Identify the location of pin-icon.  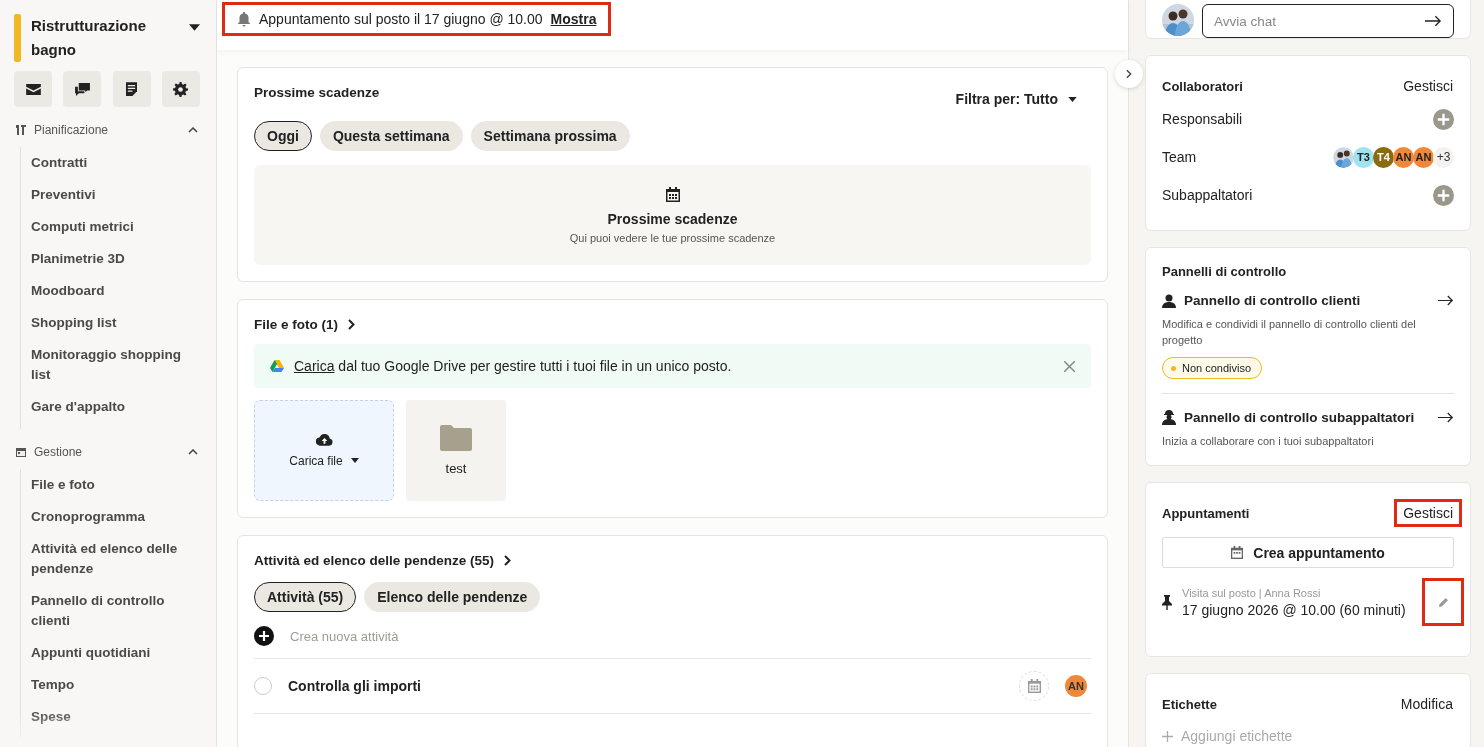
(1167, 602).